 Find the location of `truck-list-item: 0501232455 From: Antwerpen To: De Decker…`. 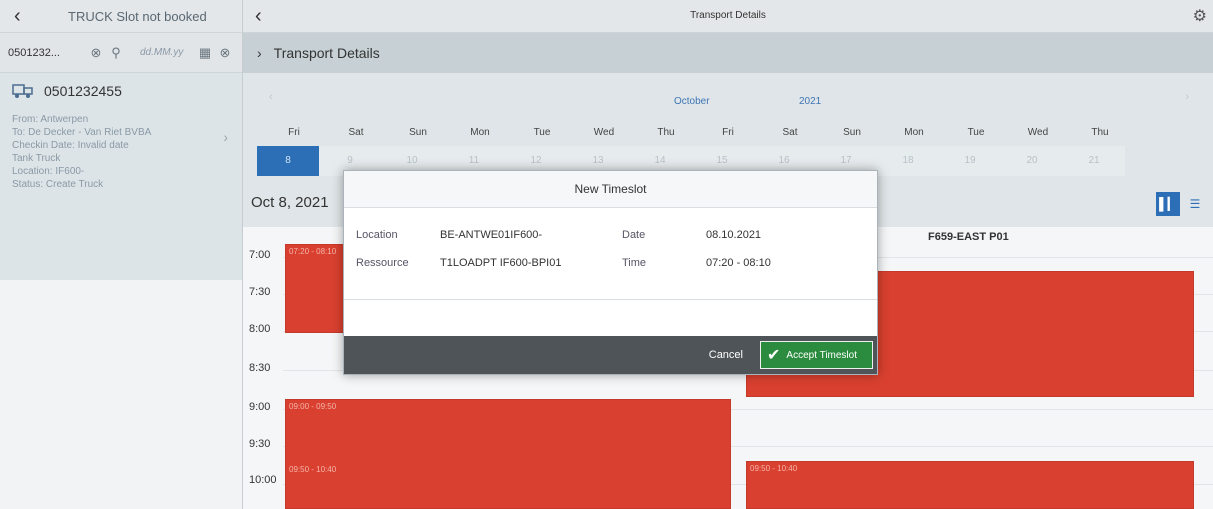

truck-list-item: 0501232455 From: Antwerpen To: De Decker… is located at coordinates (121, 176).